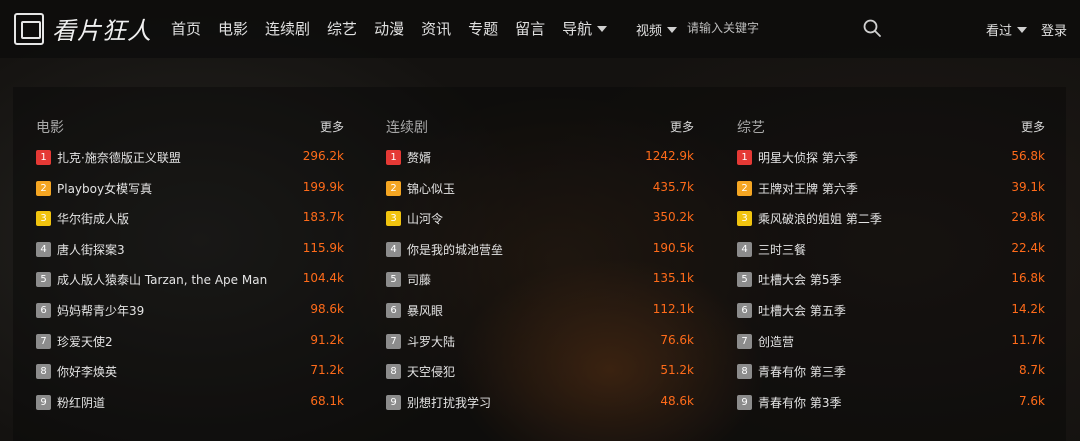 This screenshot has height=441, width=1080. Describe the element at coordinates (327, 400) in the screenshot. I see `view-count: 68.1k` at that location.